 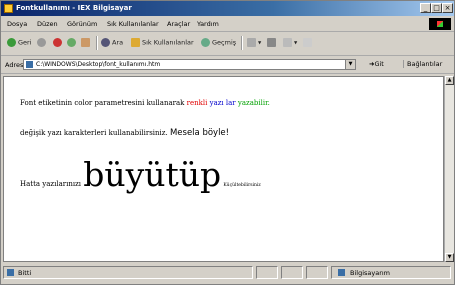 I want to click on sans-text: Mesela böyle!, so click(x=199, y=133).